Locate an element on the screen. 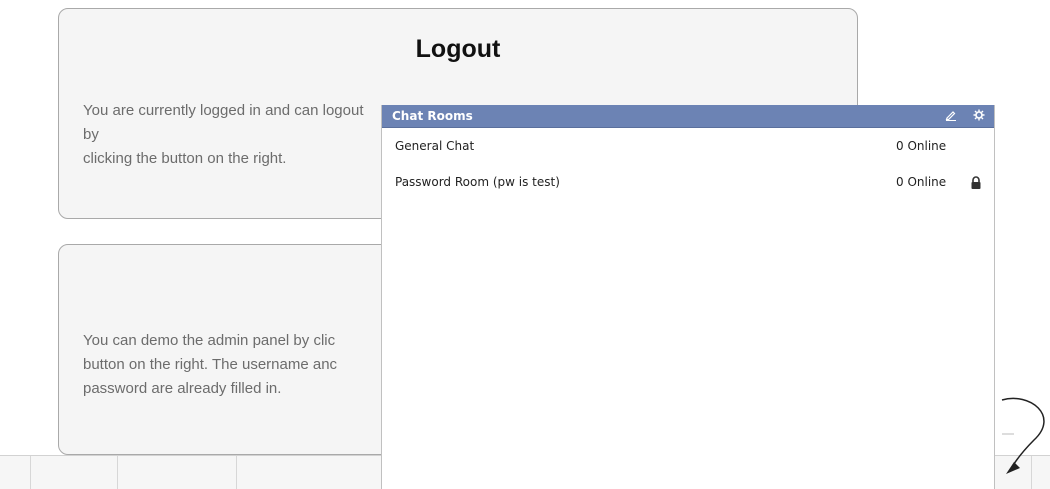 The width and height of the screenshot is (1050, 489). login-line-1: You can demo the admin panel by clic is located at coordinates (209, 340).